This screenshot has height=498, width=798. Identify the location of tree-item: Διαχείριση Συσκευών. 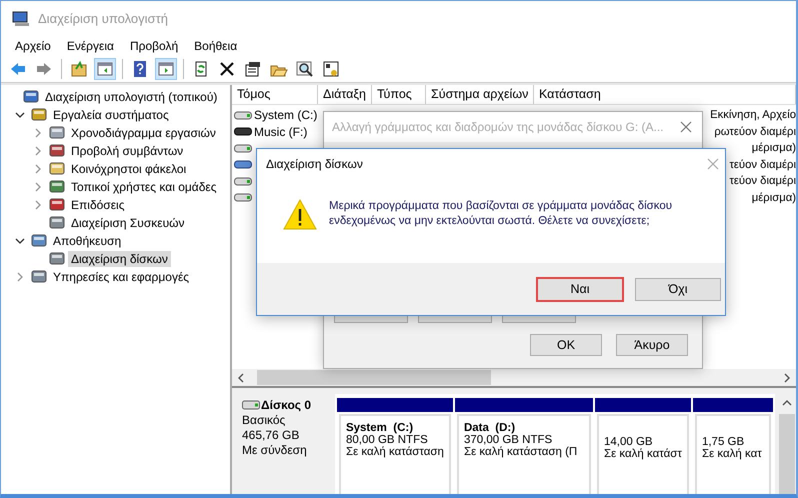
(128, 223).